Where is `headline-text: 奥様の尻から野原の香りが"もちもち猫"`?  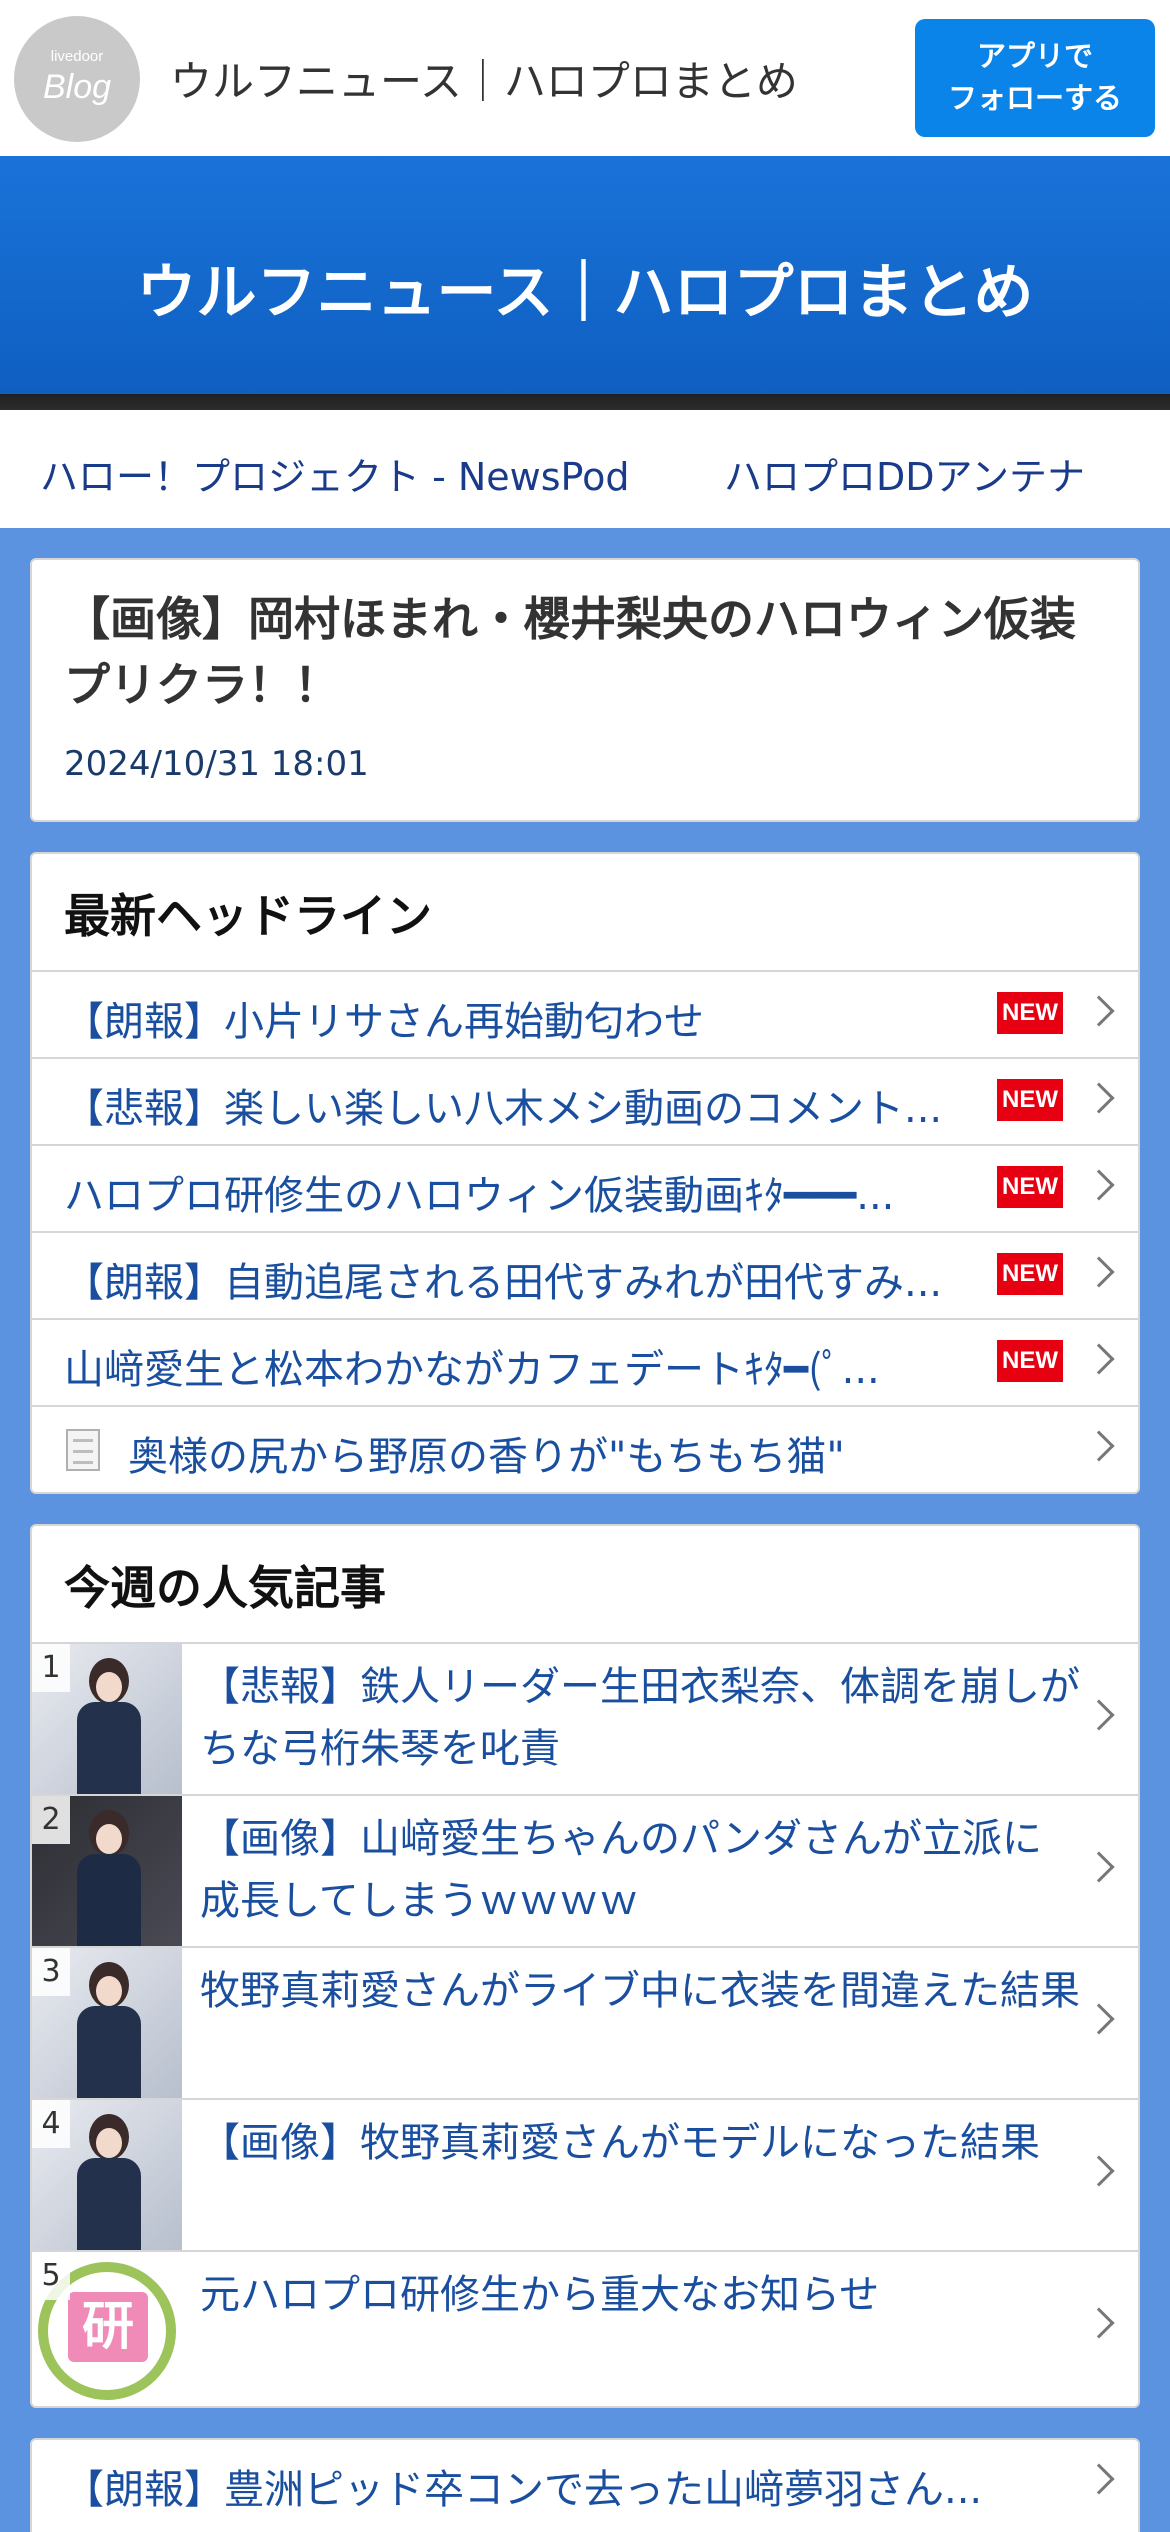
headline-text: 奥様の尻から野原の香りが"もちもち猫" is located at coordinates (486, 1457).